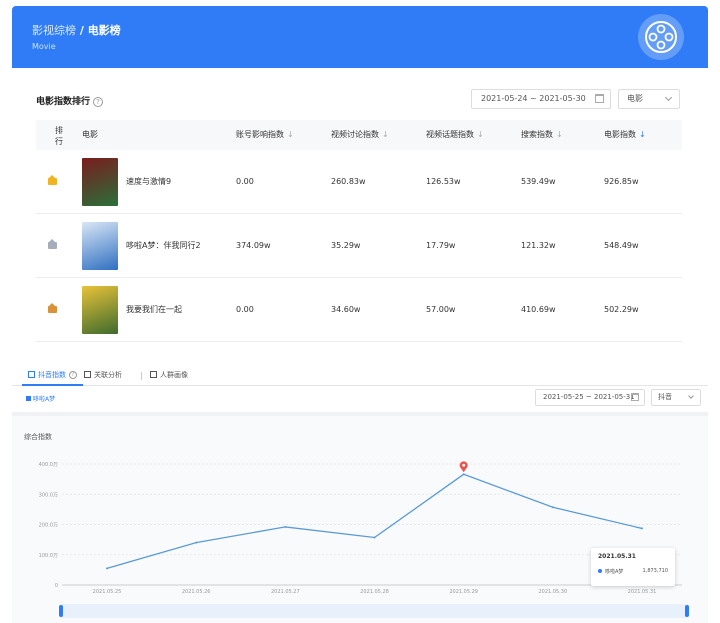 The width and height of the screenshot is (720, 623). Describe the element at coordinates (649, 99) in the screenshot. I see `movie-type-select: 电影` at that location.